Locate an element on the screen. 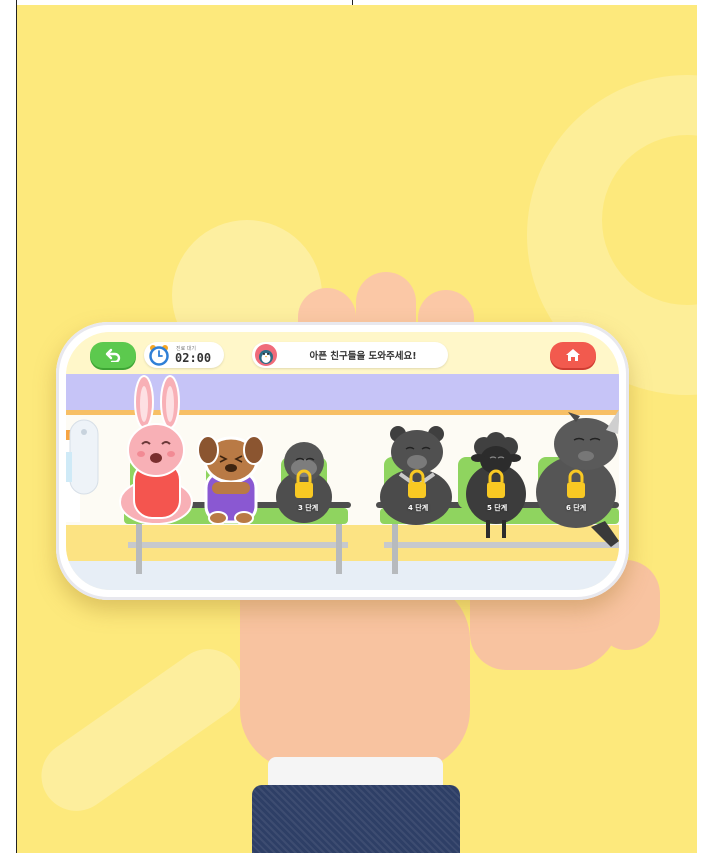 This screenshot has height=853, width=702. undo-arrow-icon is located at coordinates (113, 355).